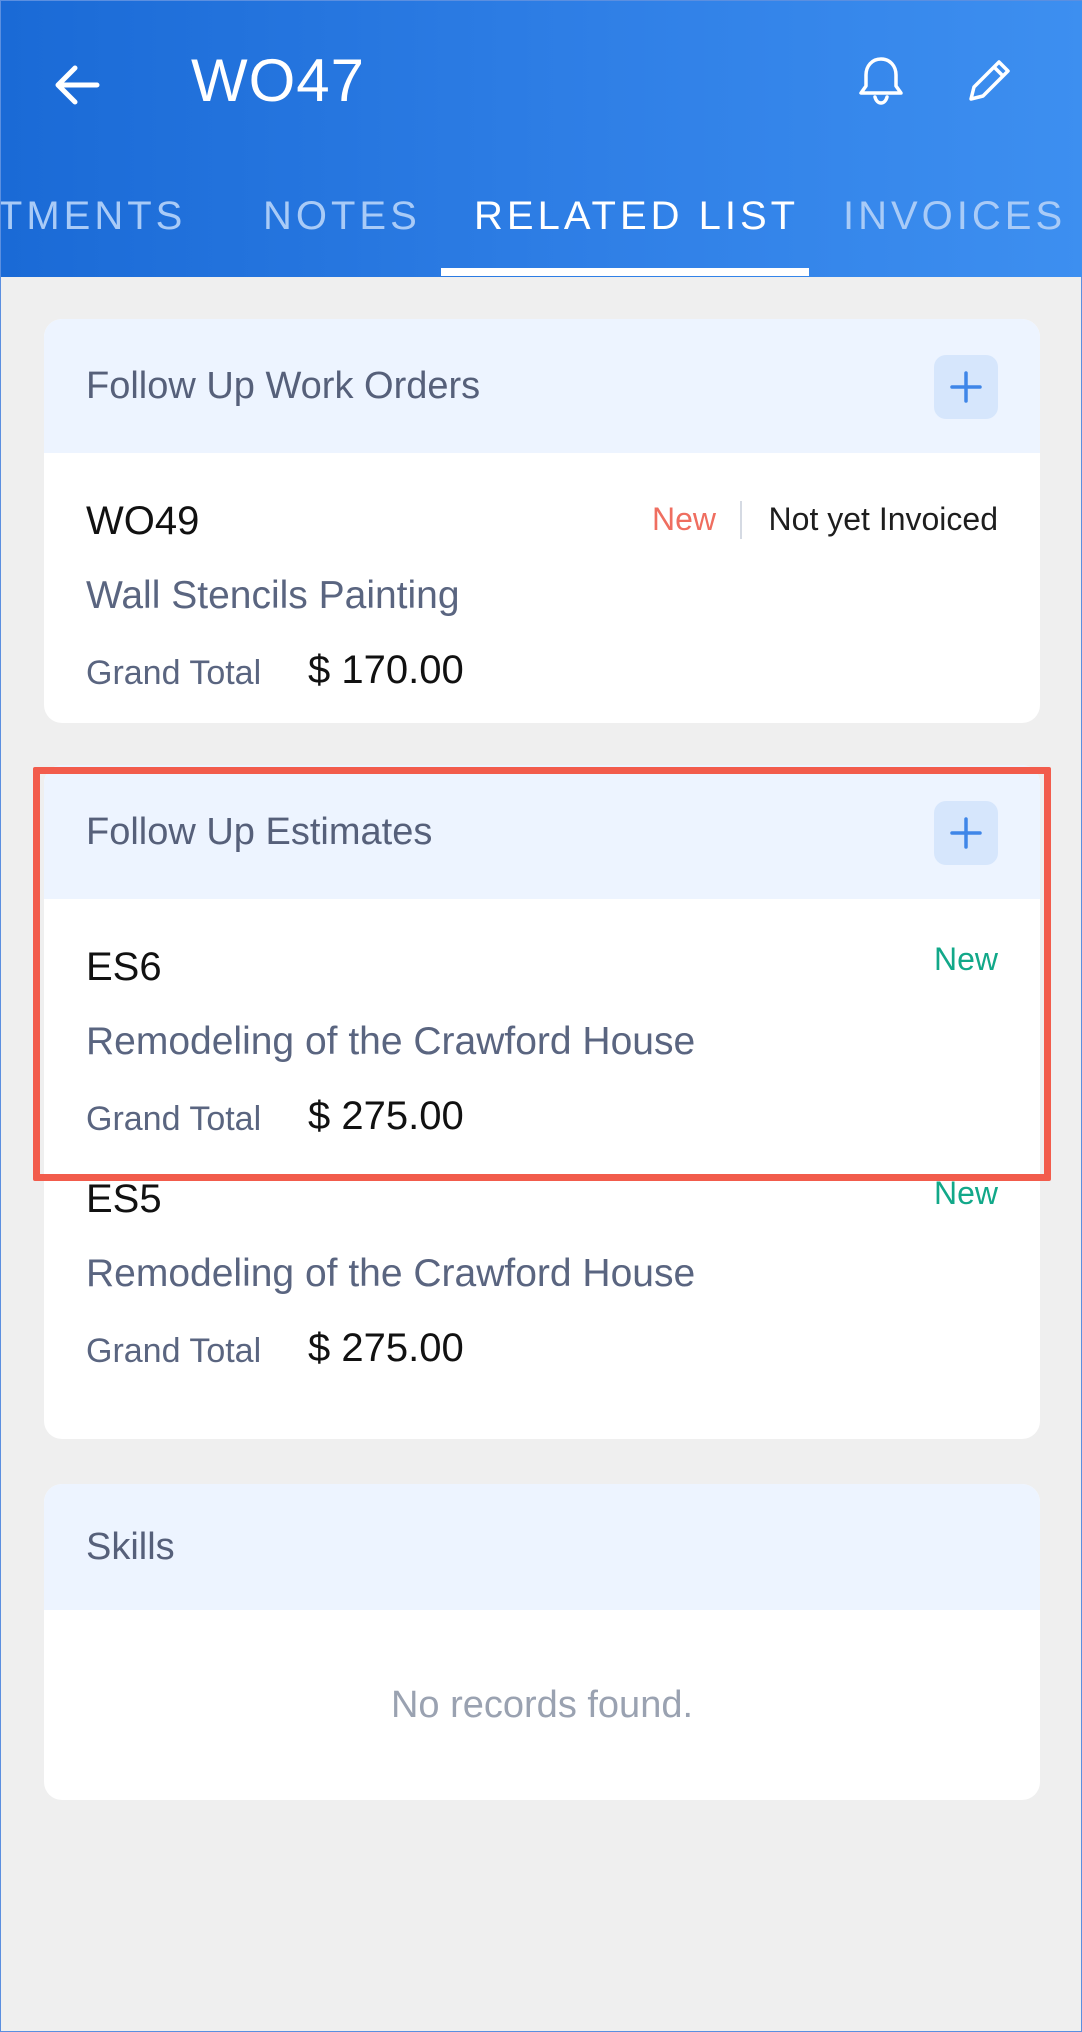  What do you see at coordinates (386, 670) in the screenshot?
I see `grand-total-value: $ 170.00` at bounding box center [386, 670].